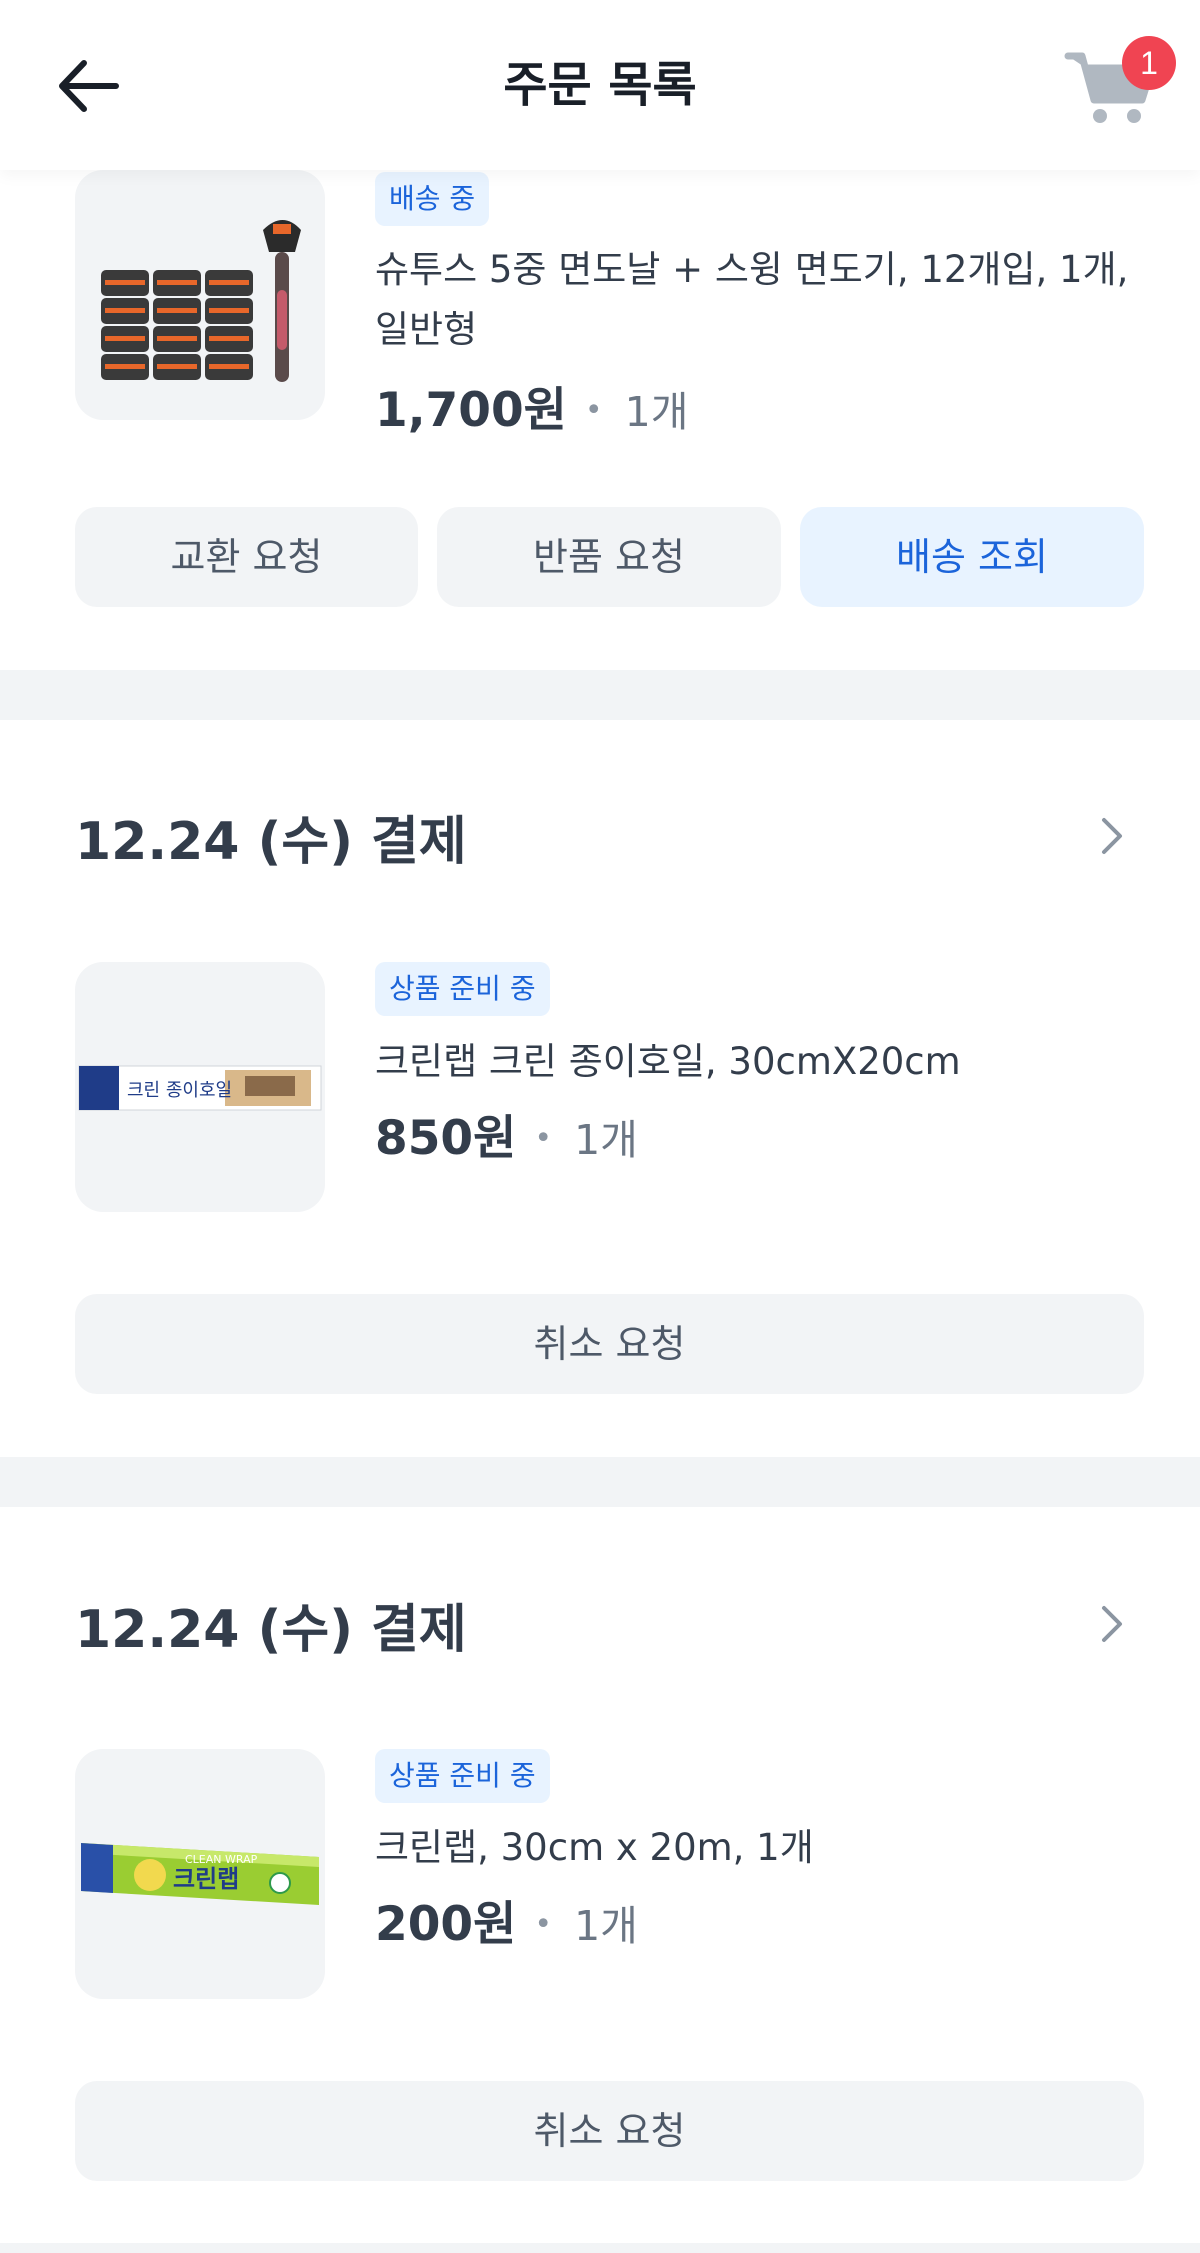  I want to click on product-price: 850원, so click(446, 1138).